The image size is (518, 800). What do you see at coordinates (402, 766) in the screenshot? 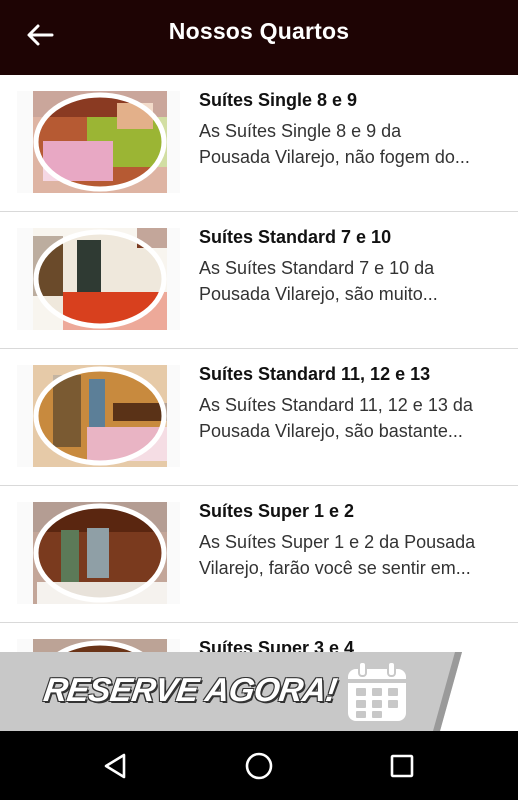
I see `nav-recents-icon` at bounding box center [402, 766].